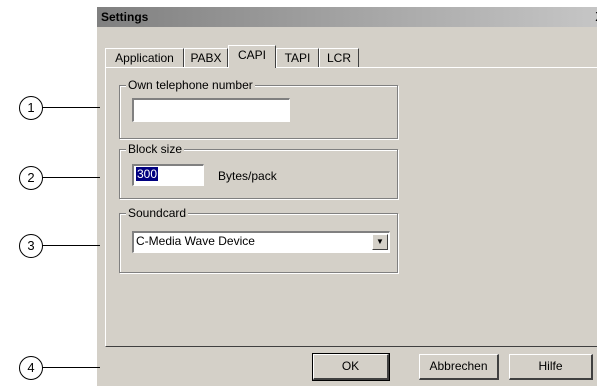 This screenshot has width=597, height=389. Describe the element at coordinates (144, 57) in the screenshot. I see `tab-application: Application` at that location.